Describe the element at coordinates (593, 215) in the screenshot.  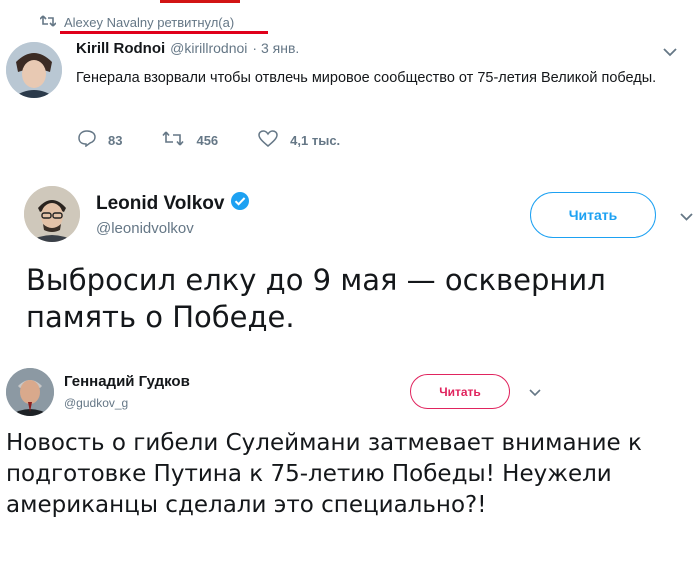
I see `follow-button-volkov: Читать` at that location.